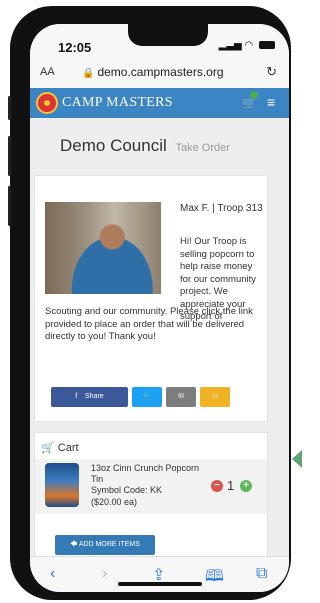 The width and height of the screenshot is (320, 603). What do you see at coordinates (261, 574) in the screenshot?
I see `tabs-icon: ⧉` at bounding box center [261, 574].